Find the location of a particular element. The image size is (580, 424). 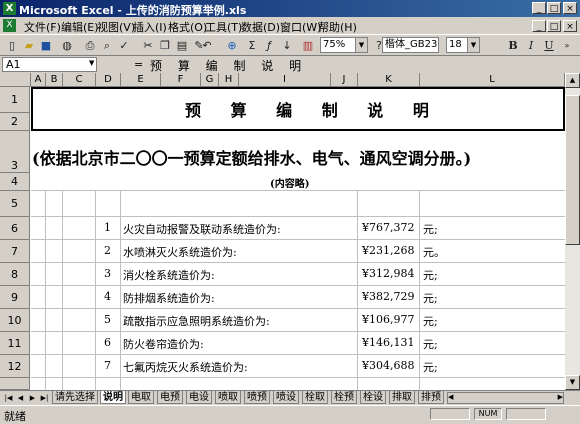

new-file-icon: ▯ is located at coordinates (12, 45).